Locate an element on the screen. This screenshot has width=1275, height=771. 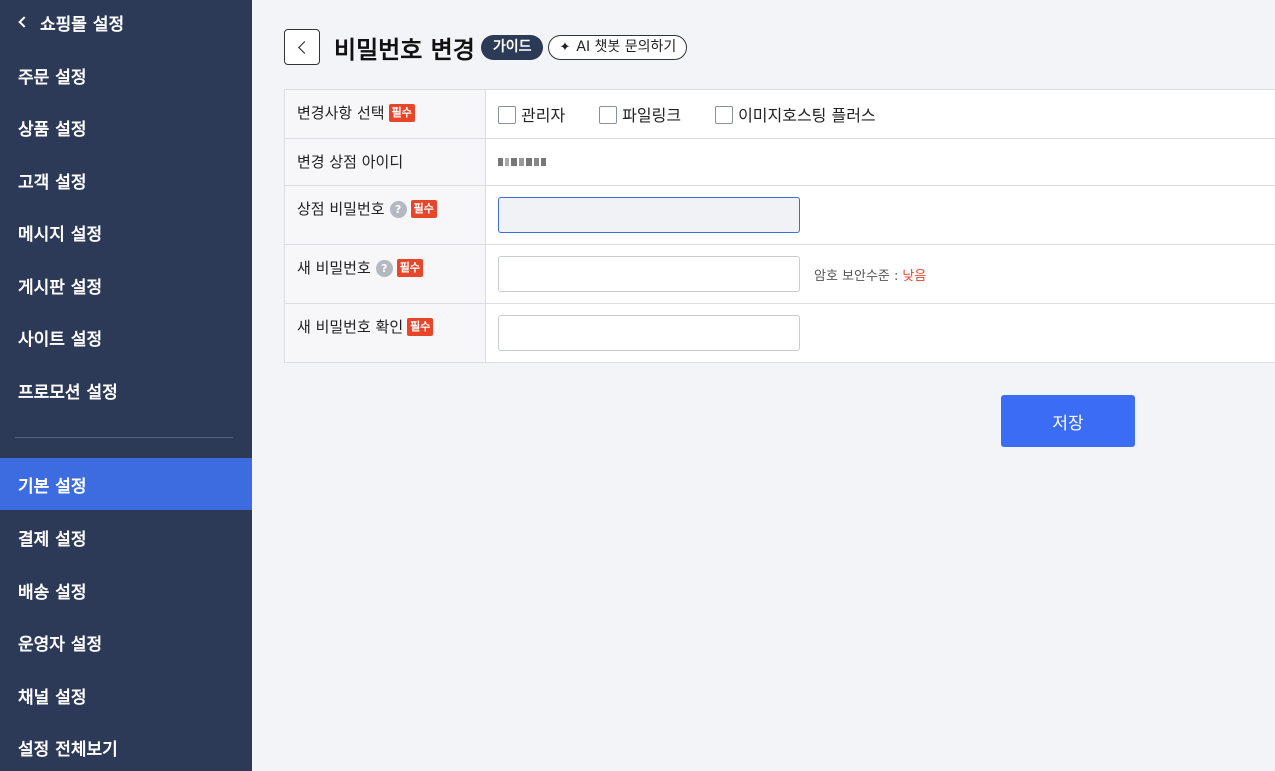
sidebar-item-board: 게시판 설정 is located at coordinates (126, 285).